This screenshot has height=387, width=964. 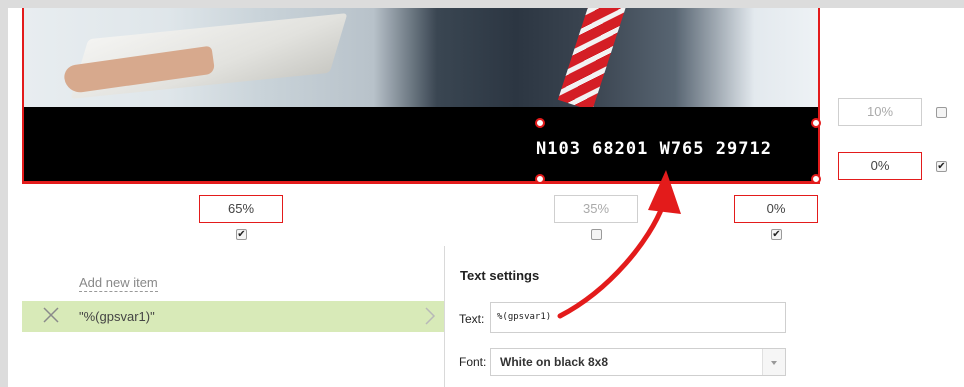 What do you see at coordinates (880, 112) in the screenshot?
I see `top-margin-input: 10%` at bounding box center [880, 112].